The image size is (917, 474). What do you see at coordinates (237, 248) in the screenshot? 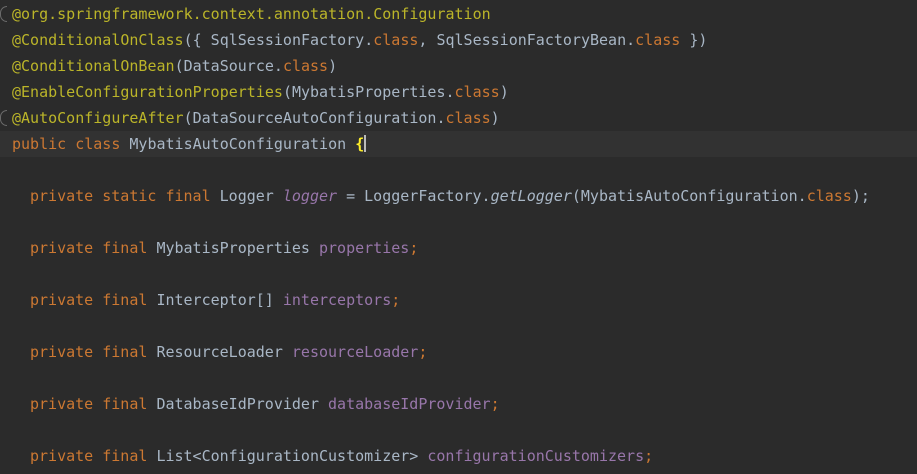
I see `type-token: MybatisProperties` at bounding box center [237, 248].